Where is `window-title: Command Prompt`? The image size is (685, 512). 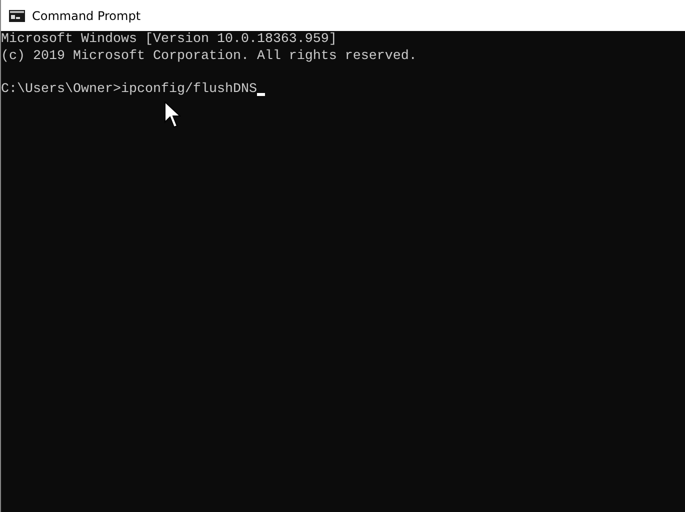
window-title: Command Prompt is located at coordinates (86, 16).